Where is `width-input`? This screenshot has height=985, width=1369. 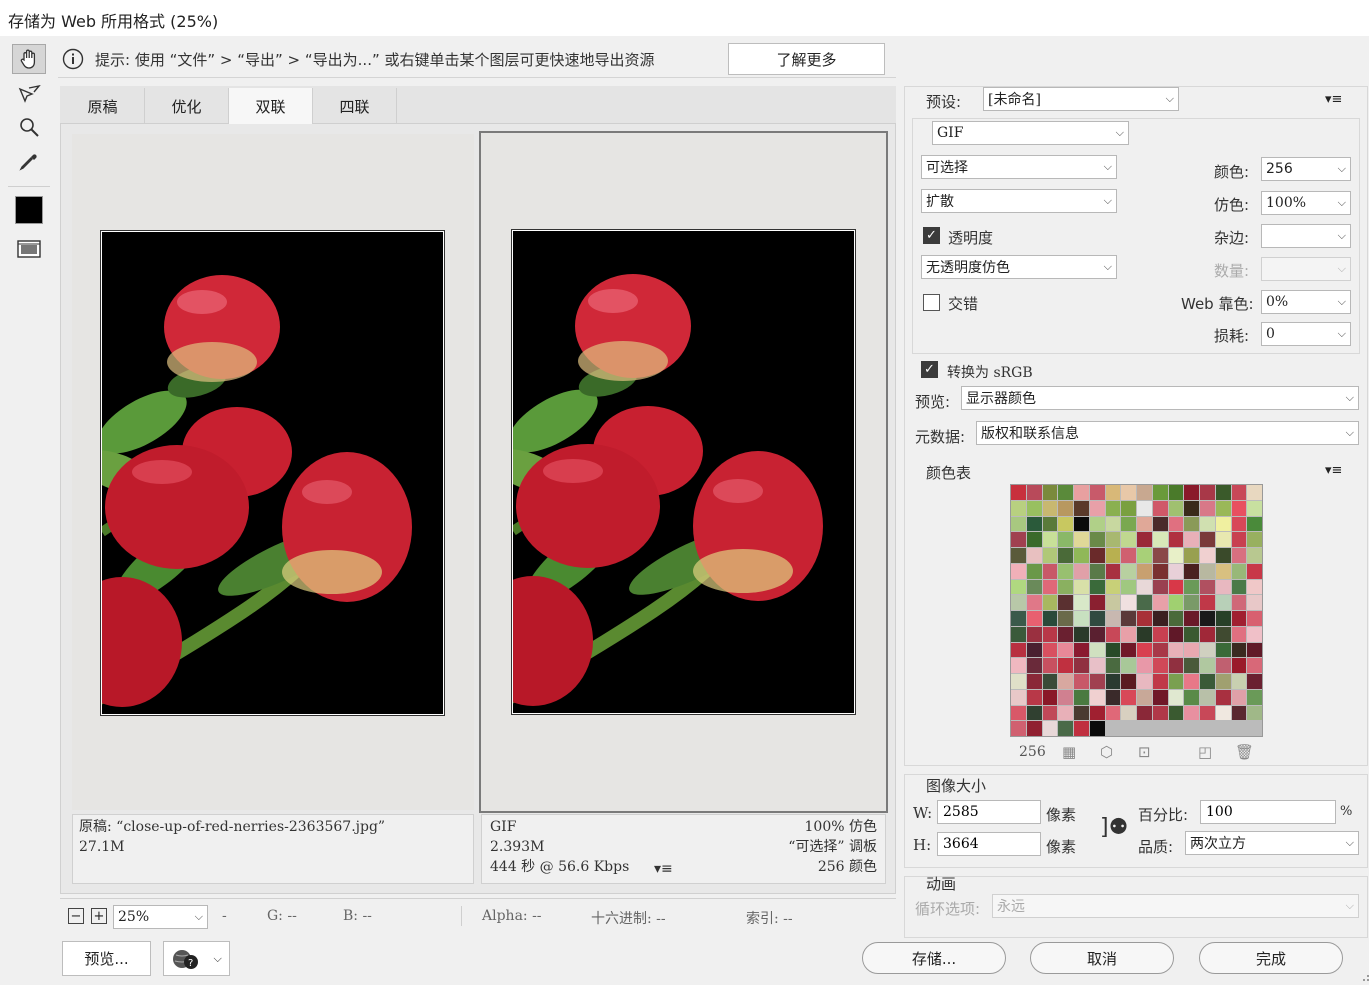 width-input is located at coordinates (989, 812).